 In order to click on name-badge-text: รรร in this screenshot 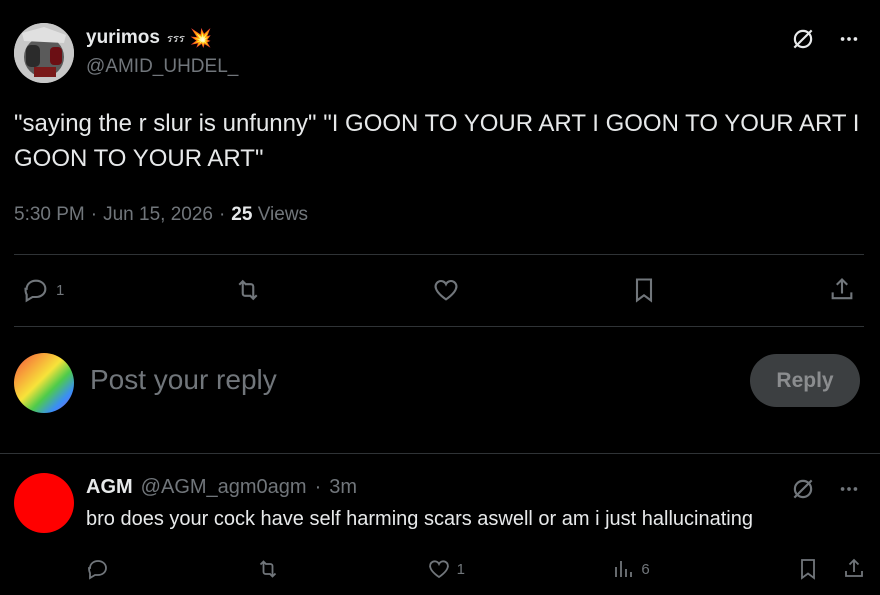, I will do `click(174, 39)`.